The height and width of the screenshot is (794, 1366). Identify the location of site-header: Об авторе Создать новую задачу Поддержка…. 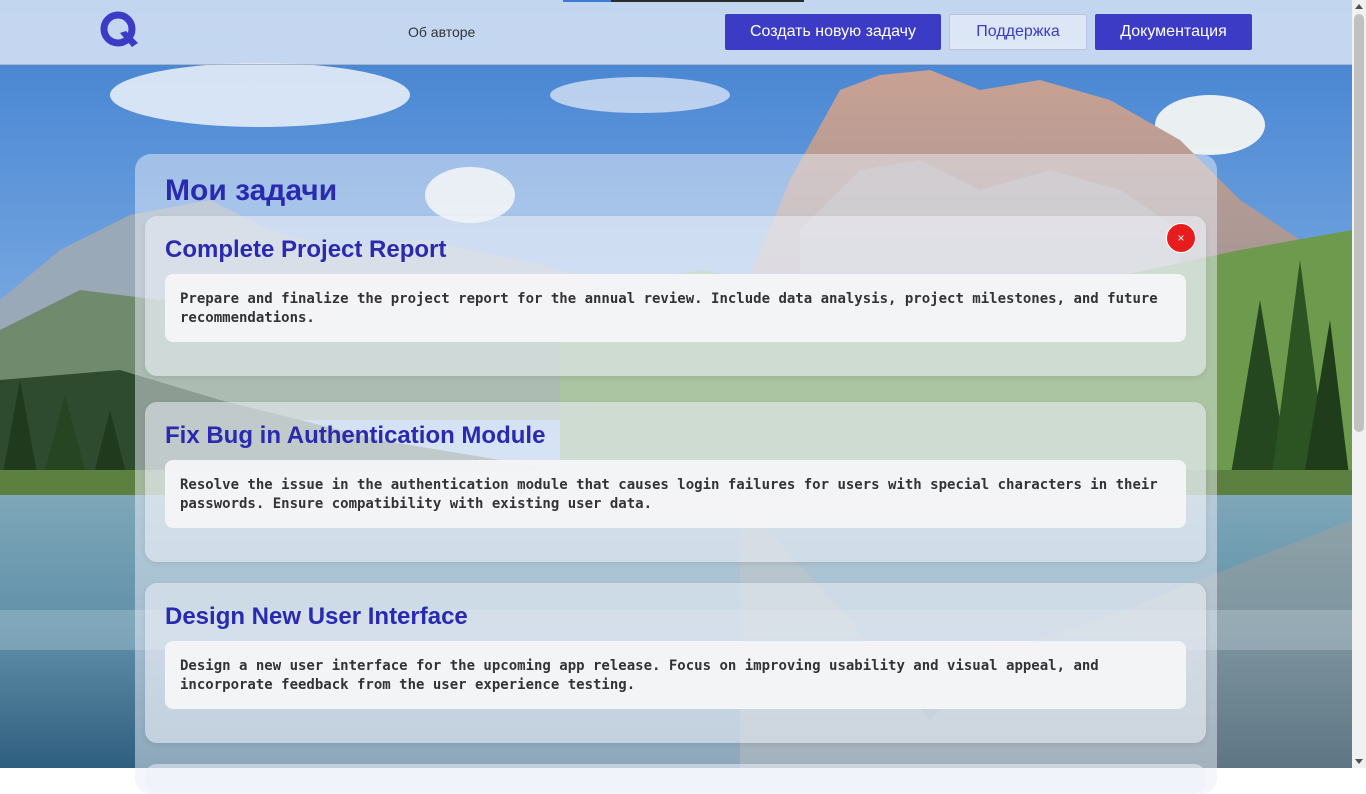
(676, 32).